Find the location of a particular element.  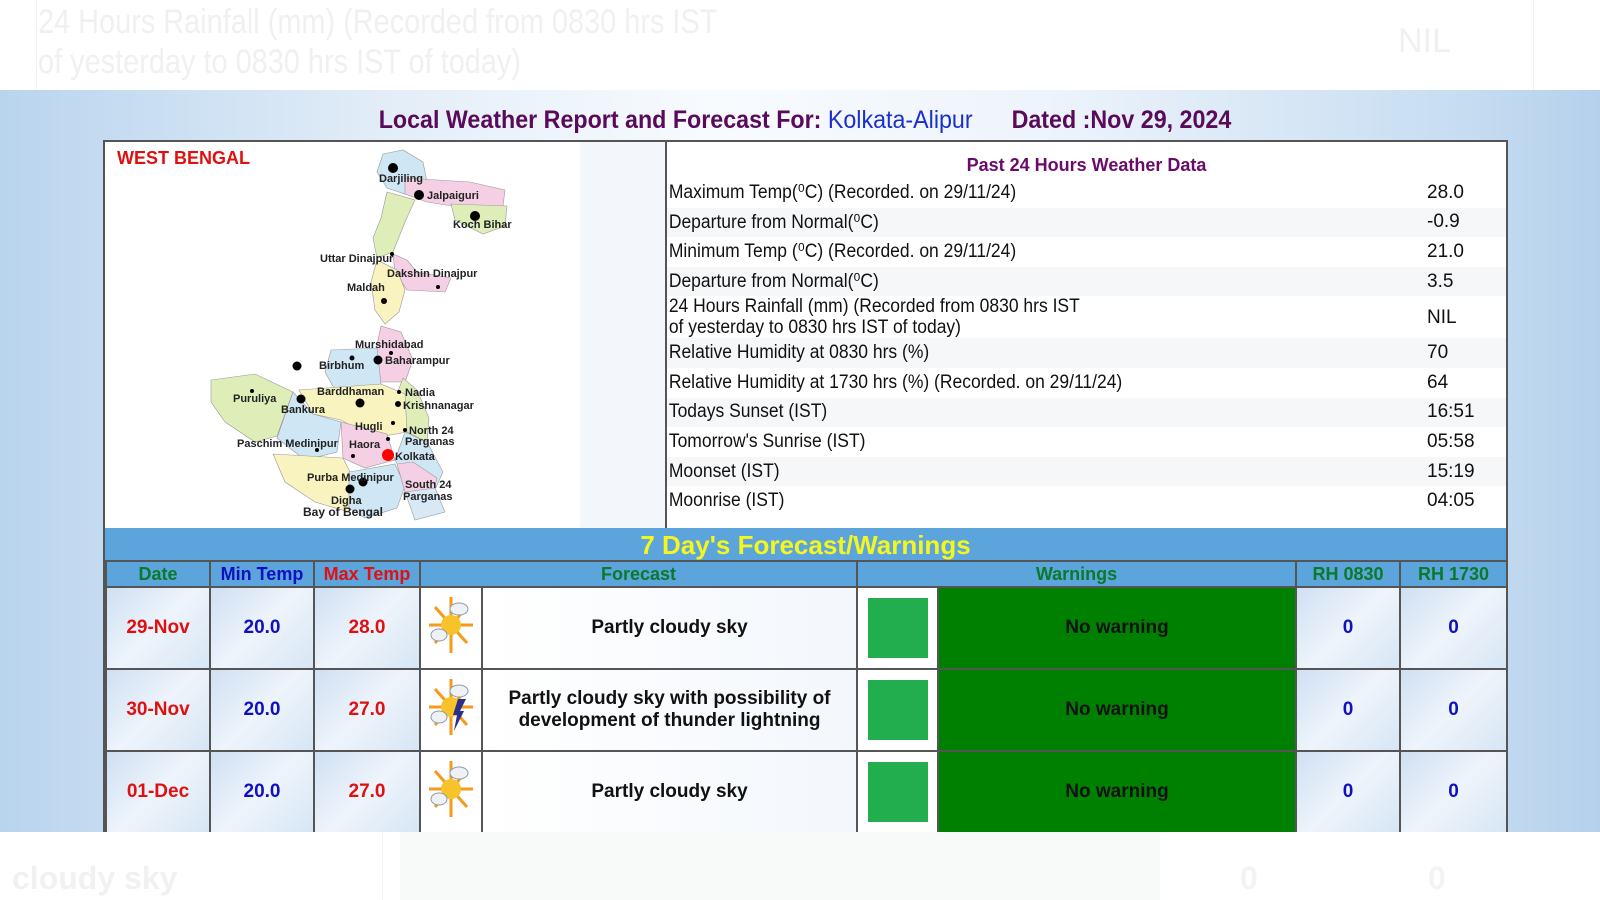

faded-rainfall-value: NIL is located at coordinates (1424, 41).